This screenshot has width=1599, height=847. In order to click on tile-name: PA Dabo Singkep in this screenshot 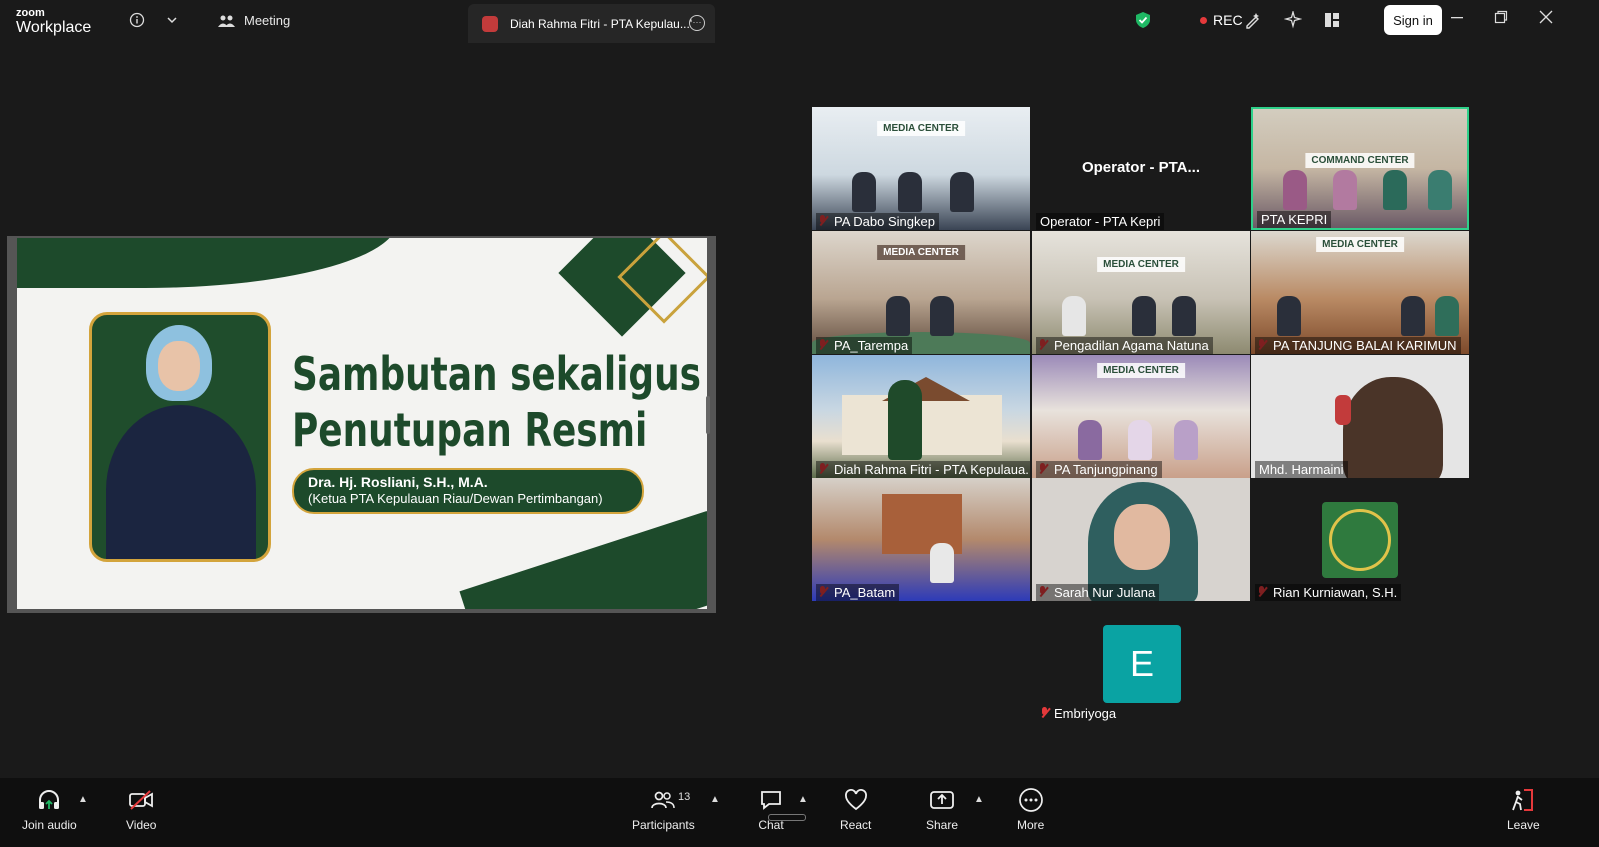, I will do `click(877, 221)`.